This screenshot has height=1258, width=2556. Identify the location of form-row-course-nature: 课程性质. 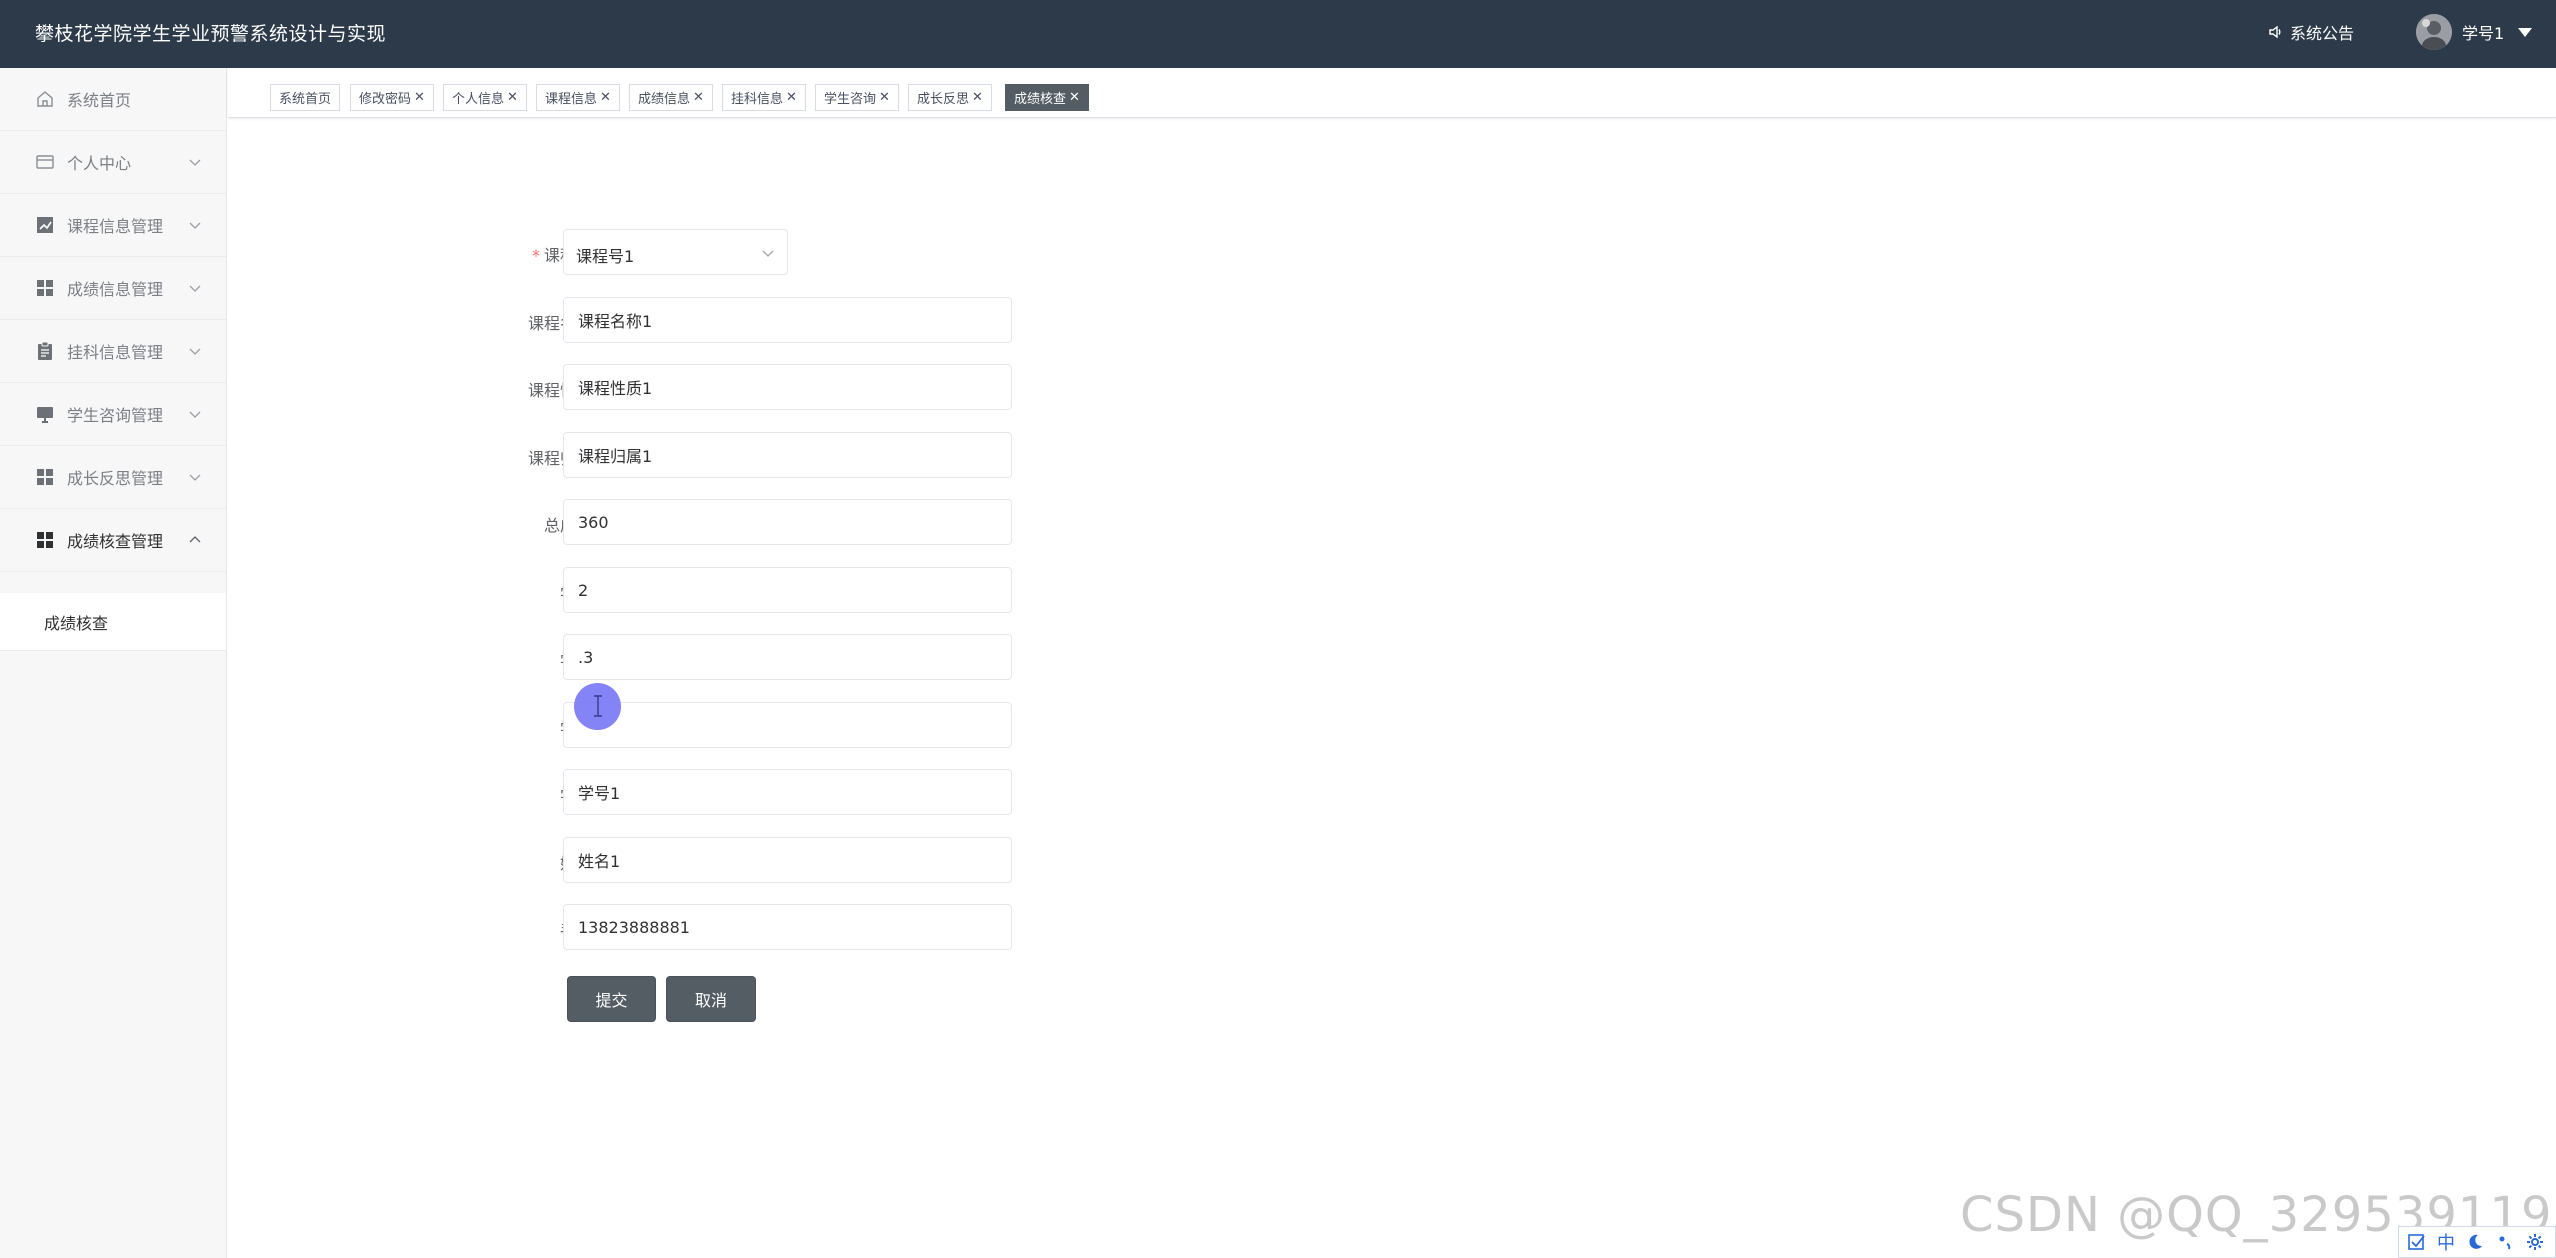
(740, 387).